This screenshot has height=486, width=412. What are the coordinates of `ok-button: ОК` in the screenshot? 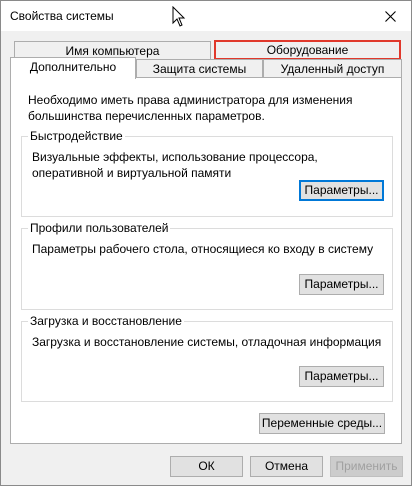 It's located at (206, 466).